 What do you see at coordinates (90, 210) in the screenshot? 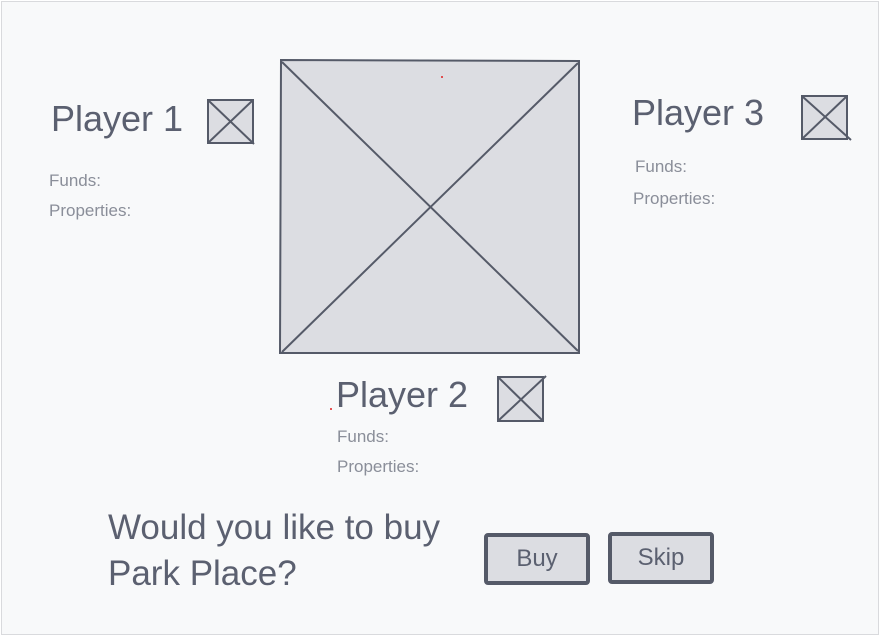
I see `player-1-properties-label: Properties:` at bounding box center [90, 210].